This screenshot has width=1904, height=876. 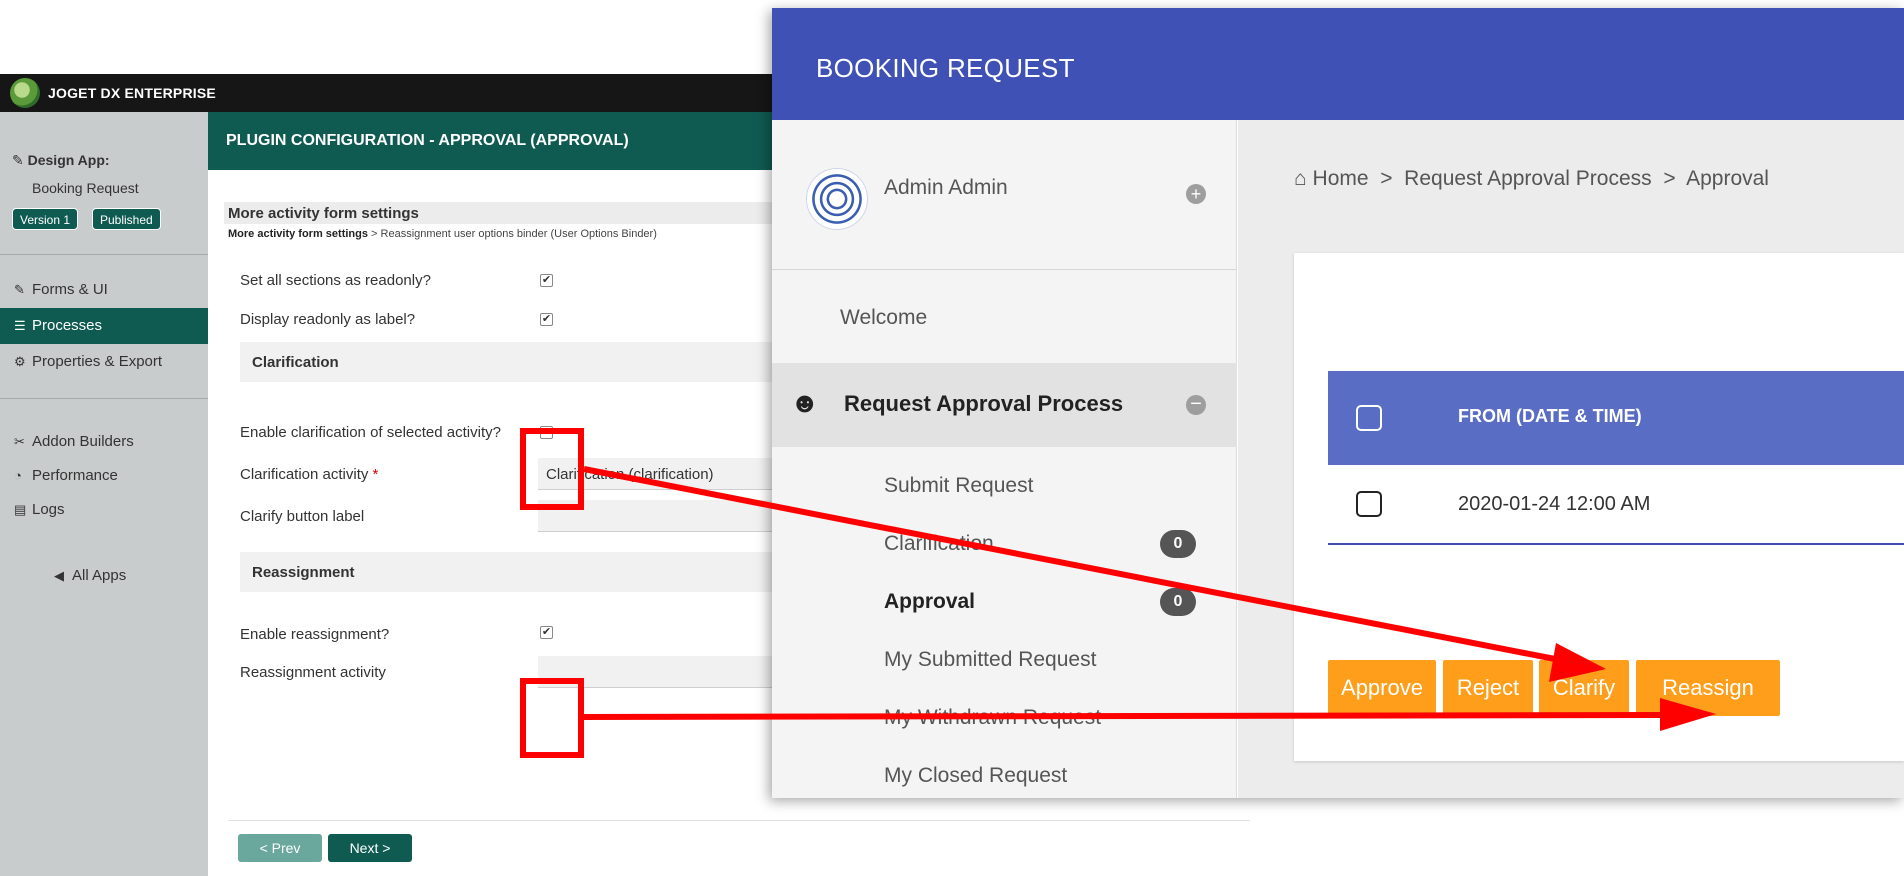 I want to click on nav-item-performance: ◔ Performance, so click(x=104, y=476).